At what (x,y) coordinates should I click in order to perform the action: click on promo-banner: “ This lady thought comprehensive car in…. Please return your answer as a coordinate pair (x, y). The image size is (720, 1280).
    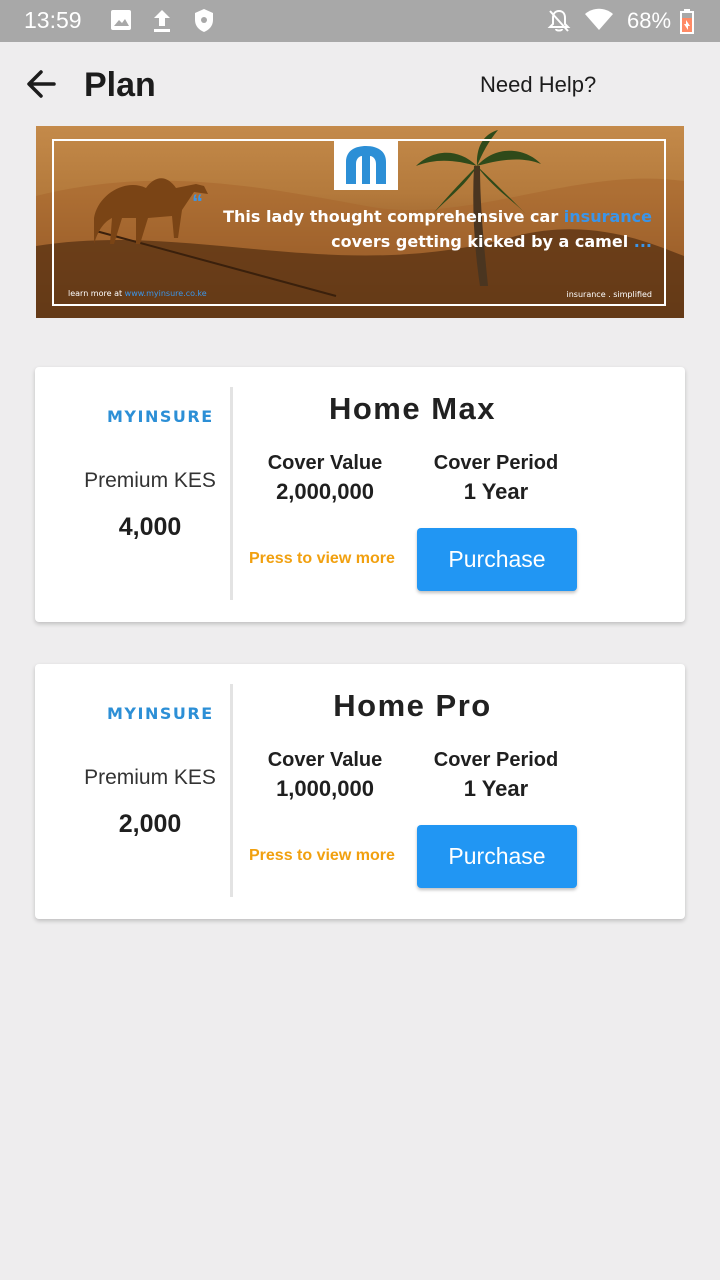
    Looking at the image, I should click on (360, 222).